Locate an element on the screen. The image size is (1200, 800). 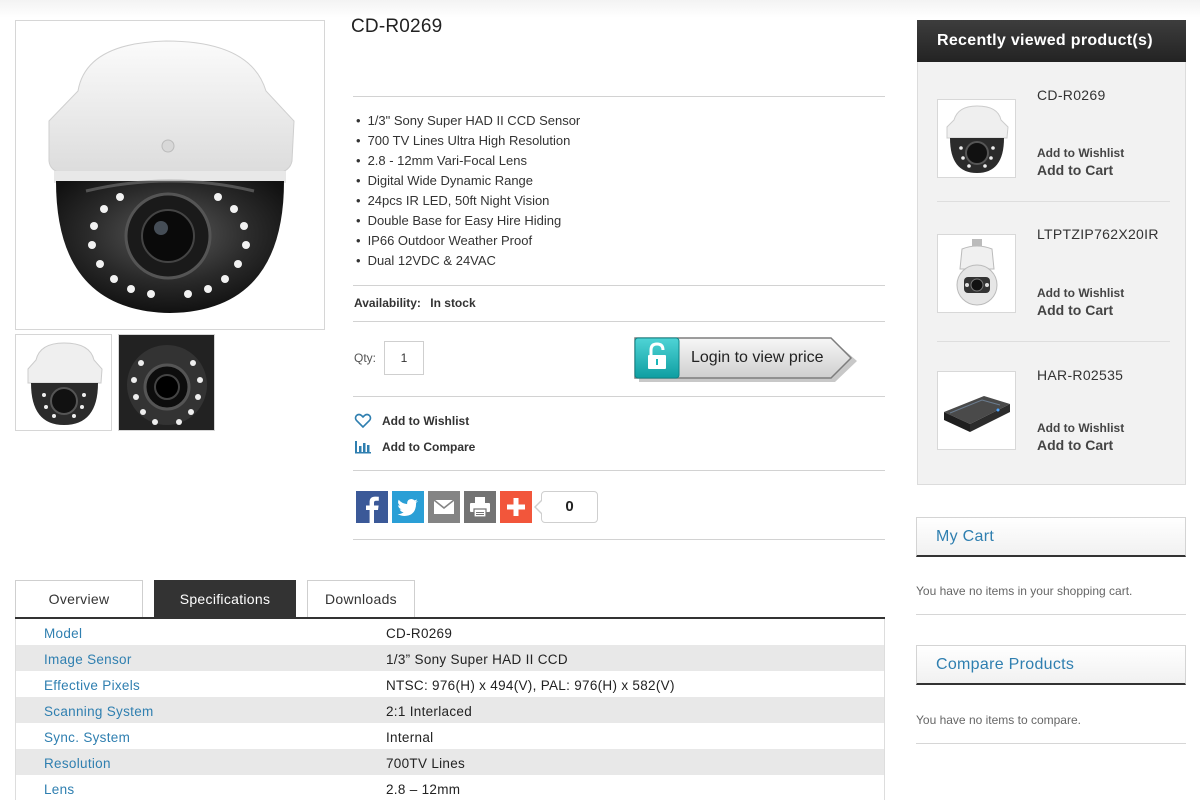
table-row: Model CD-R0269 is located at coordinates (450, 632).